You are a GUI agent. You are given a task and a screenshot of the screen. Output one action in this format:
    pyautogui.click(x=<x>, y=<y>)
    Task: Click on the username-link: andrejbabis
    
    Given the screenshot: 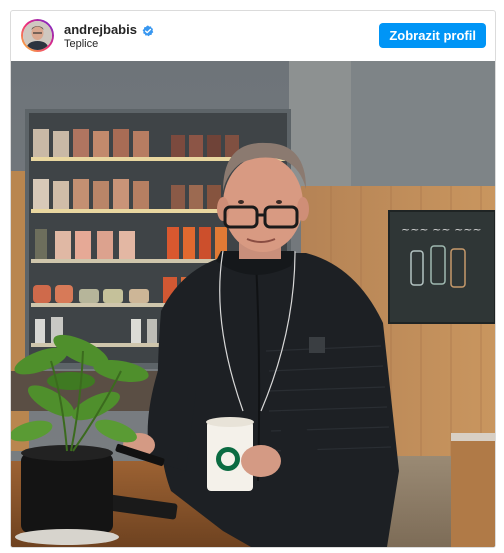 What is the action you would take?
    pyautogui.click(x=100, y=29)
    